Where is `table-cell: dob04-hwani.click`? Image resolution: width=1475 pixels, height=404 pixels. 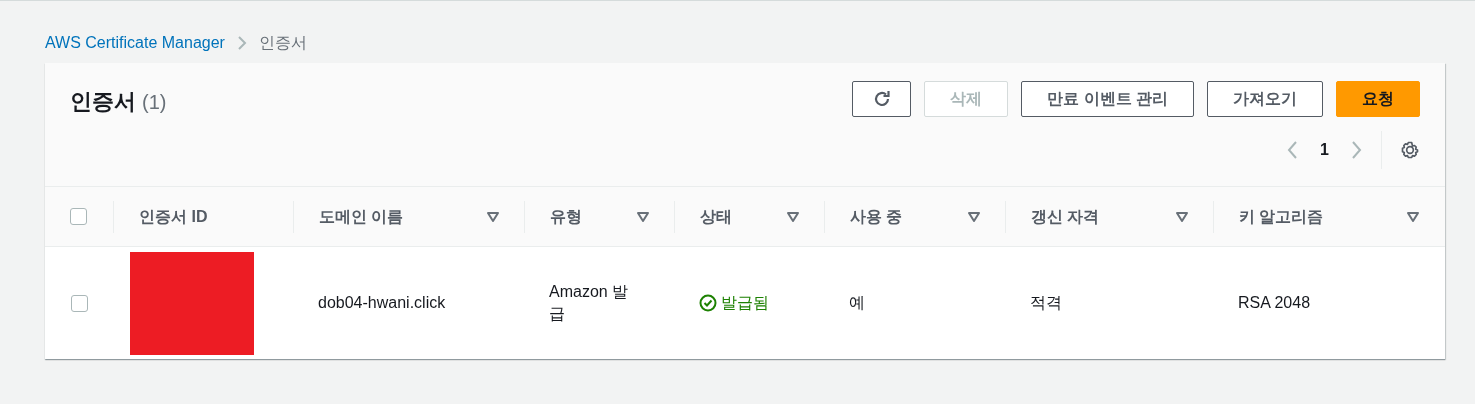 table-cell: dob04-hwani.click is located at coordinates (382, 302).